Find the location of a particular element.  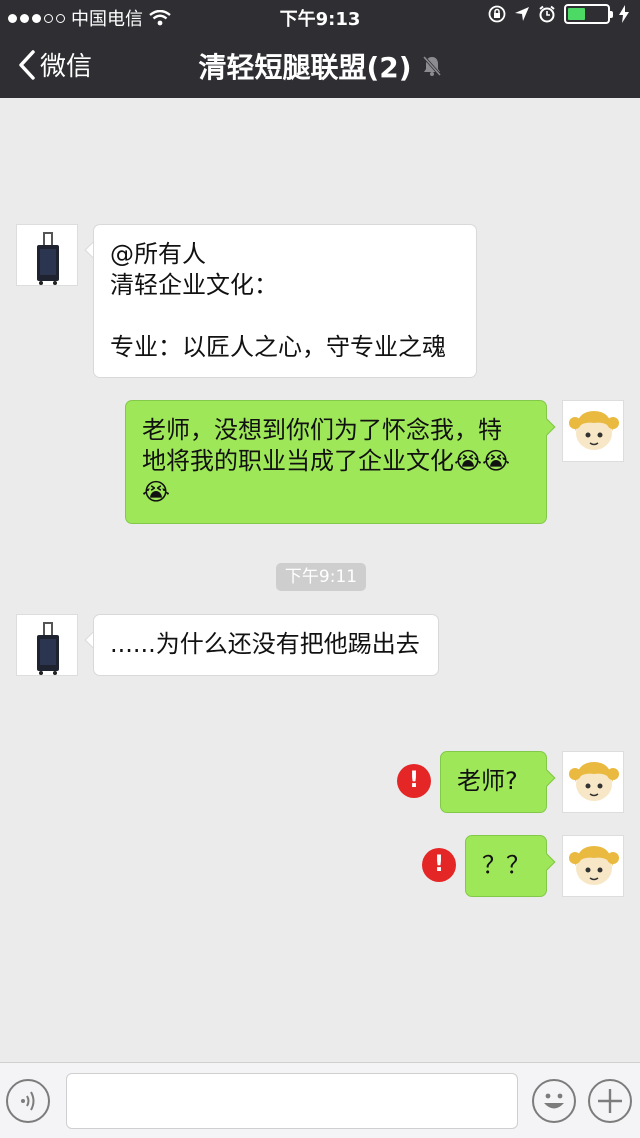

message-bubble: 老师? is located at coordinates (493, 782).